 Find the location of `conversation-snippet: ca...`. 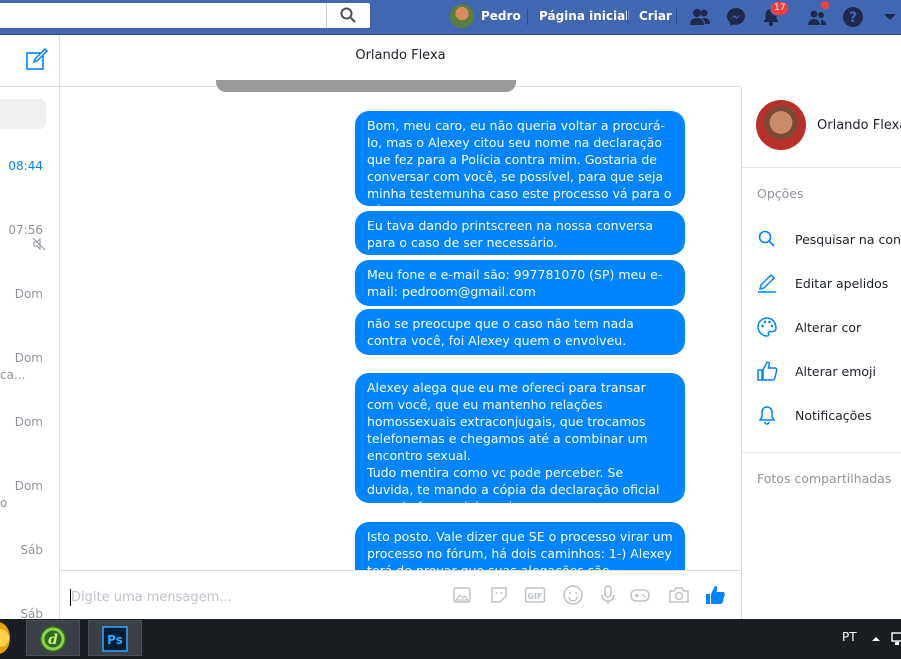

conversation-snippet: ca... is located at coordinates (13, 375).